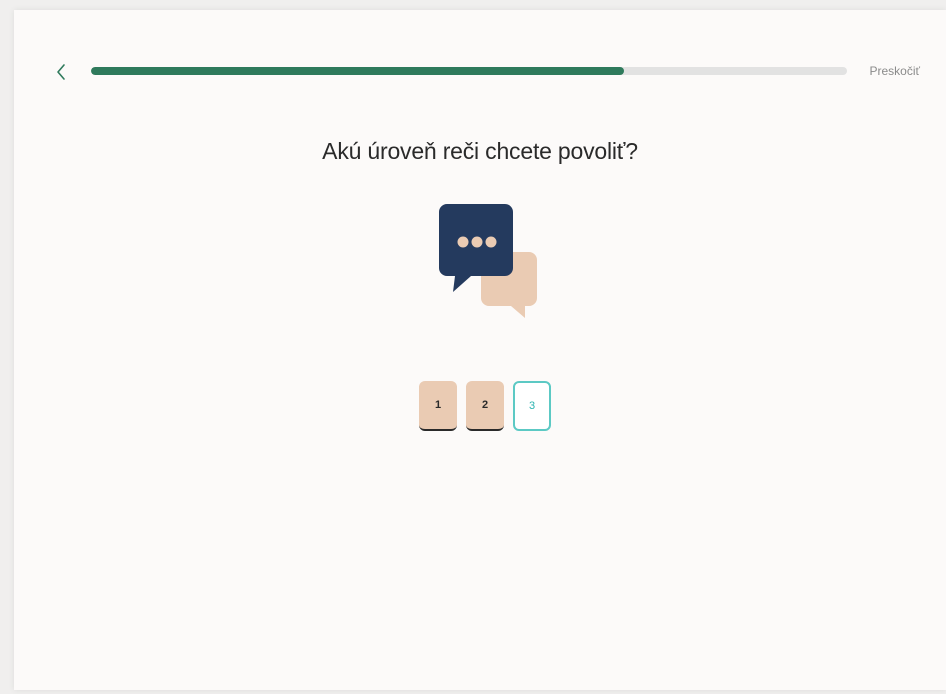  Describe the element at coordinates (488, 261) in the screenshot. I see `speech-bubbles-icon` at that location.